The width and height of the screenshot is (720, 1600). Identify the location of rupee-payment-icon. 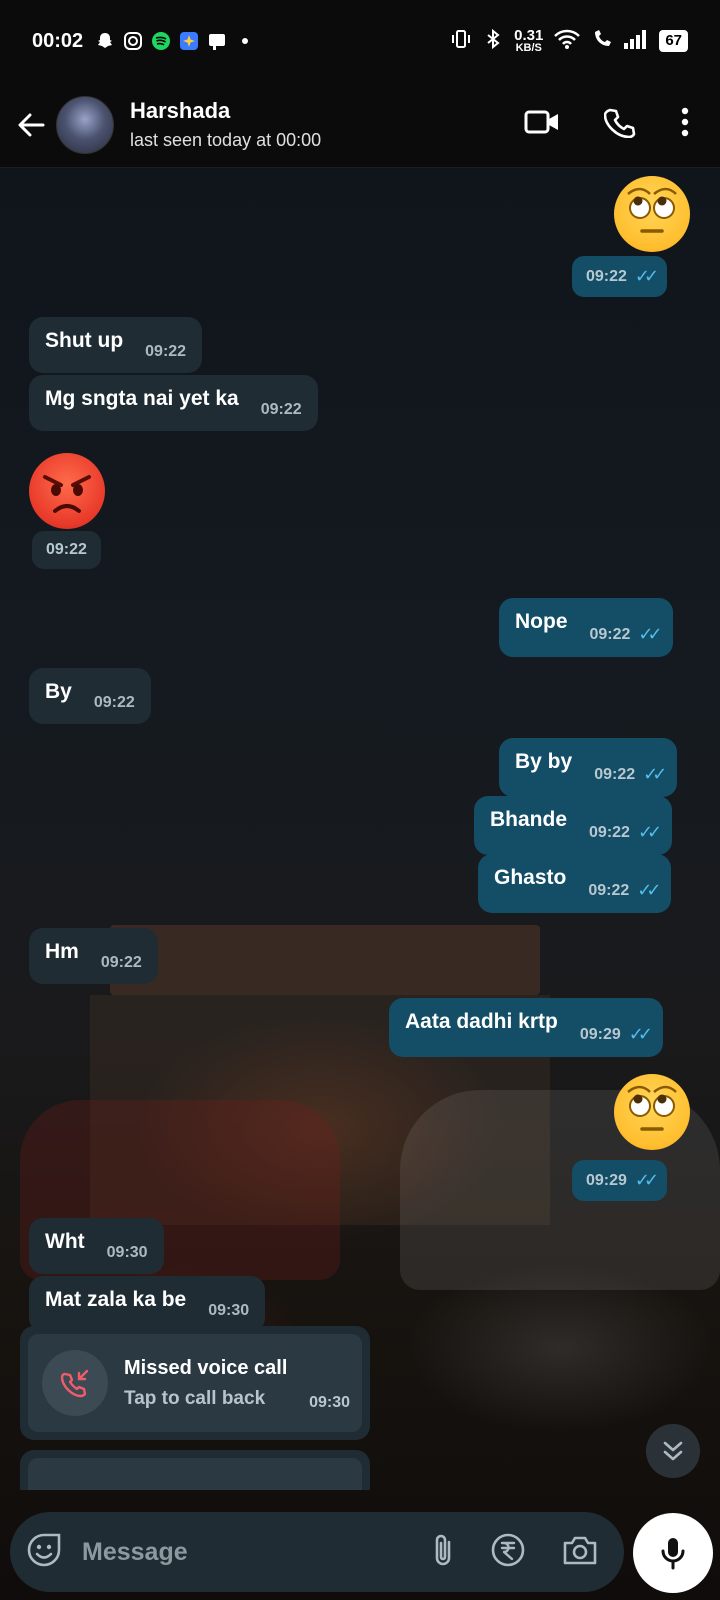
(508, 1552).